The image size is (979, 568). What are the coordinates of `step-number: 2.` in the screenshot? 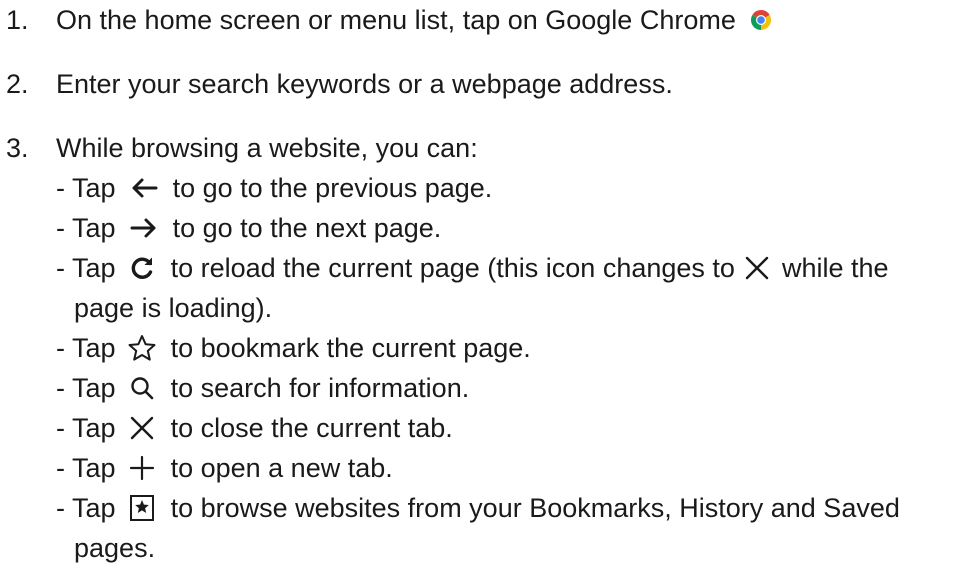 It's located at (17, 84).